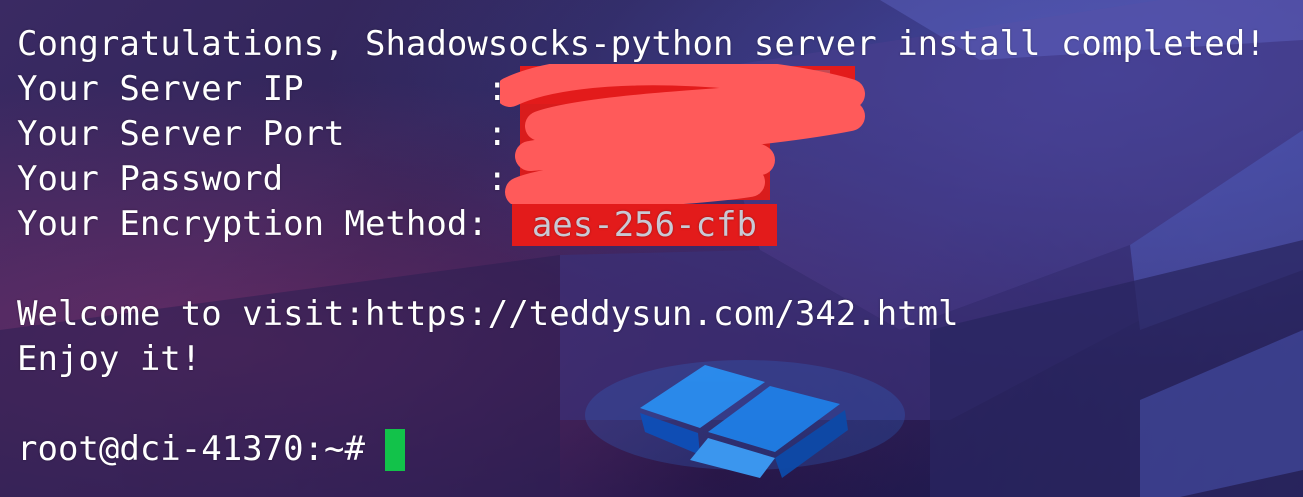  What do you see at coordinates (644, 224) in the screenshot?
I see `encryption-value: aes-256-cfb` at bounding box center [644, 224].